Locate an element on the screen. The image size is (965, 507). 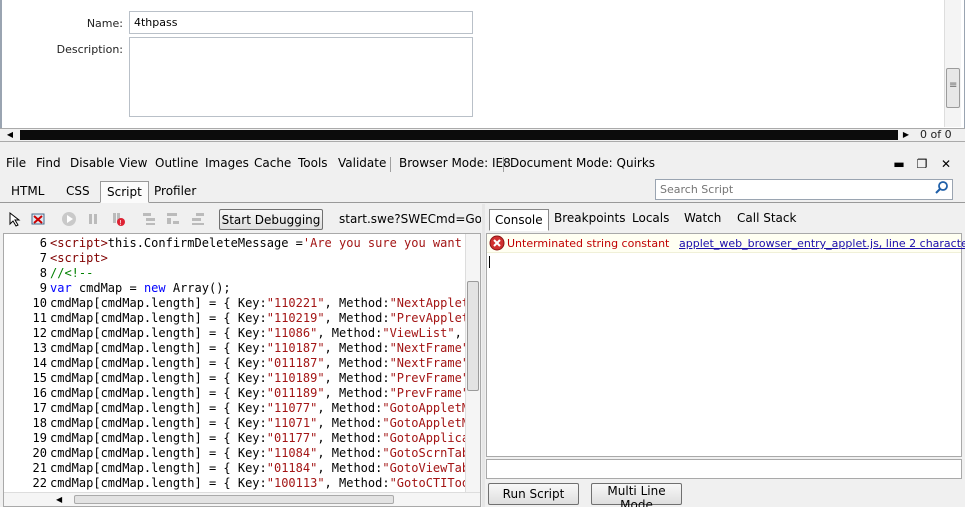
start-debugging-button: Start Debugging is located at coordinates (271, 219).